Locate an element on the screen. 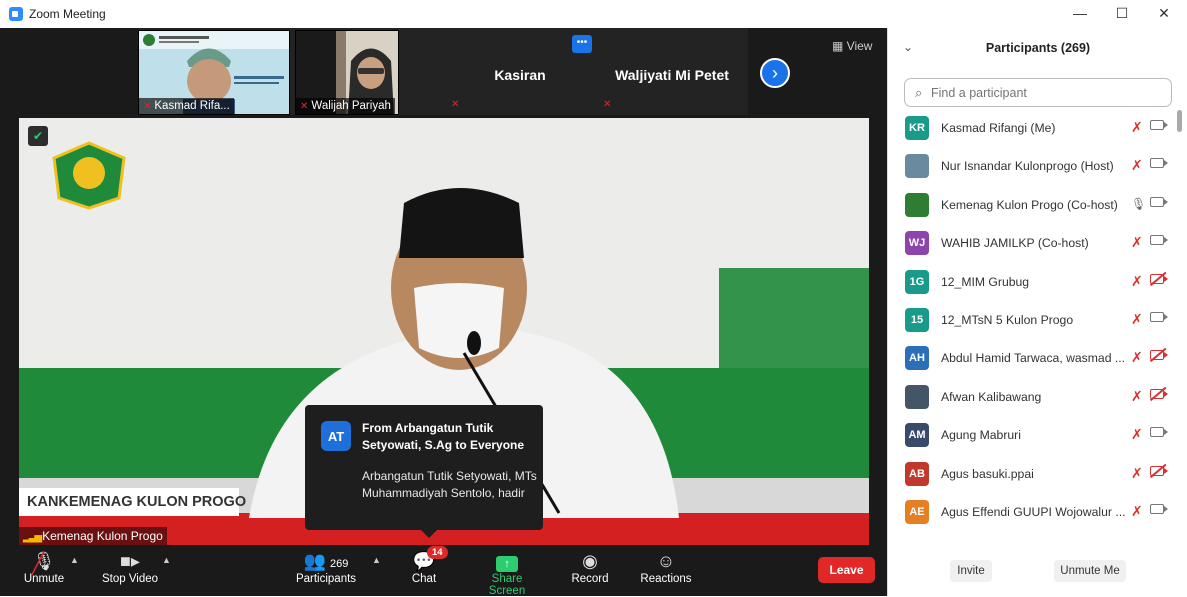 Image resolution: width=1187 pixels, height=597 pixels. signal-icon: ▂▃▅ is located at coordinates (32, 537).